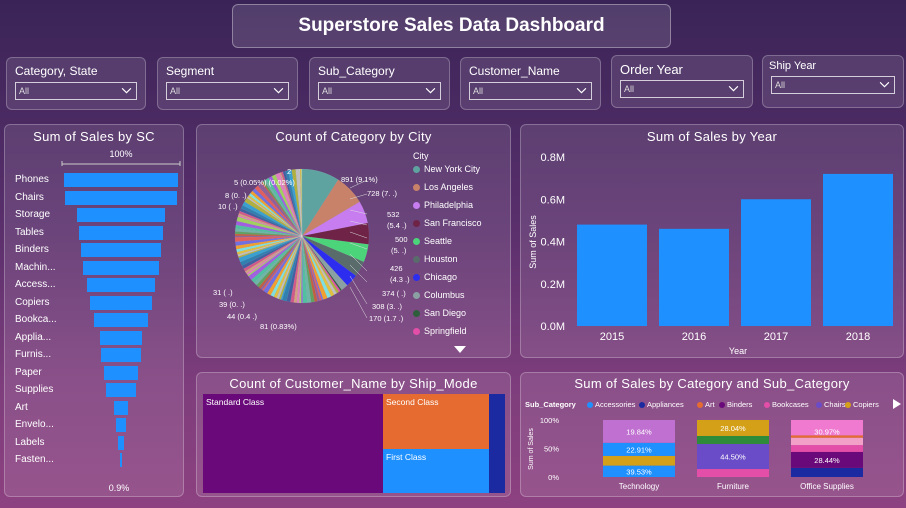 The image size is (906, 508). What do you see at coordinates (356, 71) in the screenshot?
I see `slicer-label: Sub_Category` at bounding box center [356, 71].